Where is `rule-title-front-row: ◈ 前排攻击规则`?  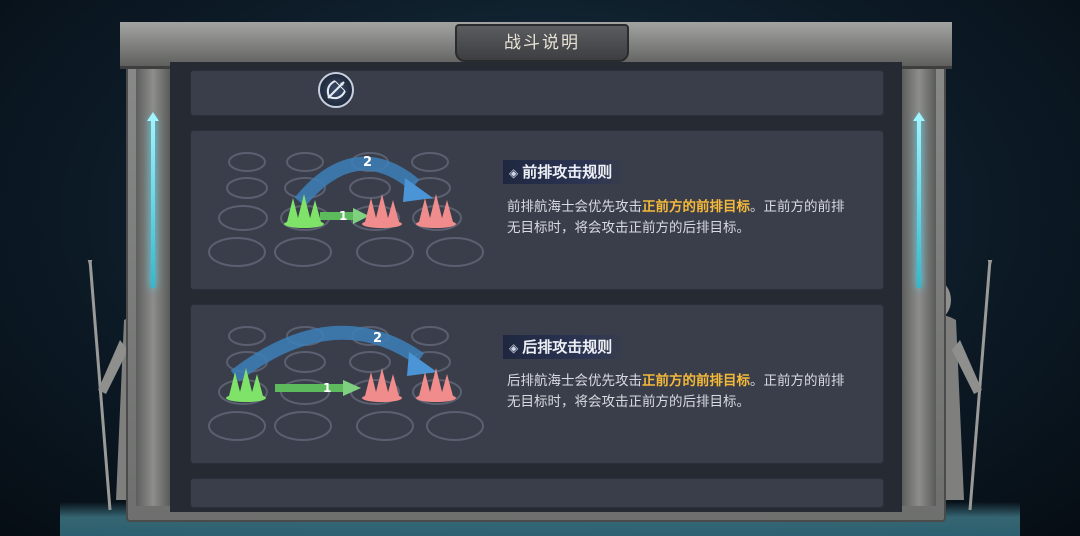
rule-title-front-row: ◈ 前排攻击规则 is located at coordinates (565, 172).